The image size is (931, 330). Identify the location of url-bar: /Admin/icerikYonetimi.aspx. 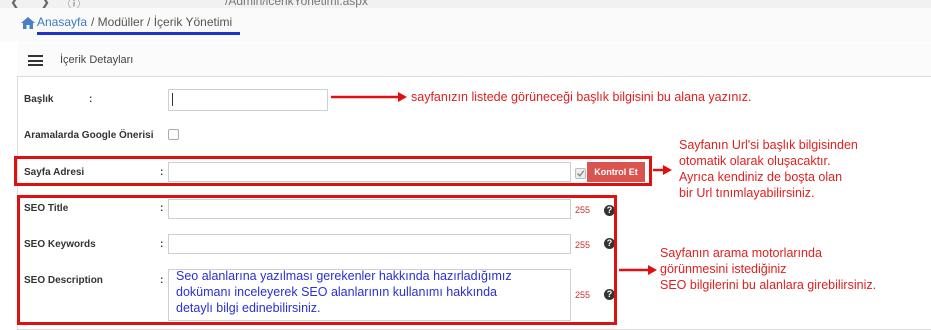
(296, 4).